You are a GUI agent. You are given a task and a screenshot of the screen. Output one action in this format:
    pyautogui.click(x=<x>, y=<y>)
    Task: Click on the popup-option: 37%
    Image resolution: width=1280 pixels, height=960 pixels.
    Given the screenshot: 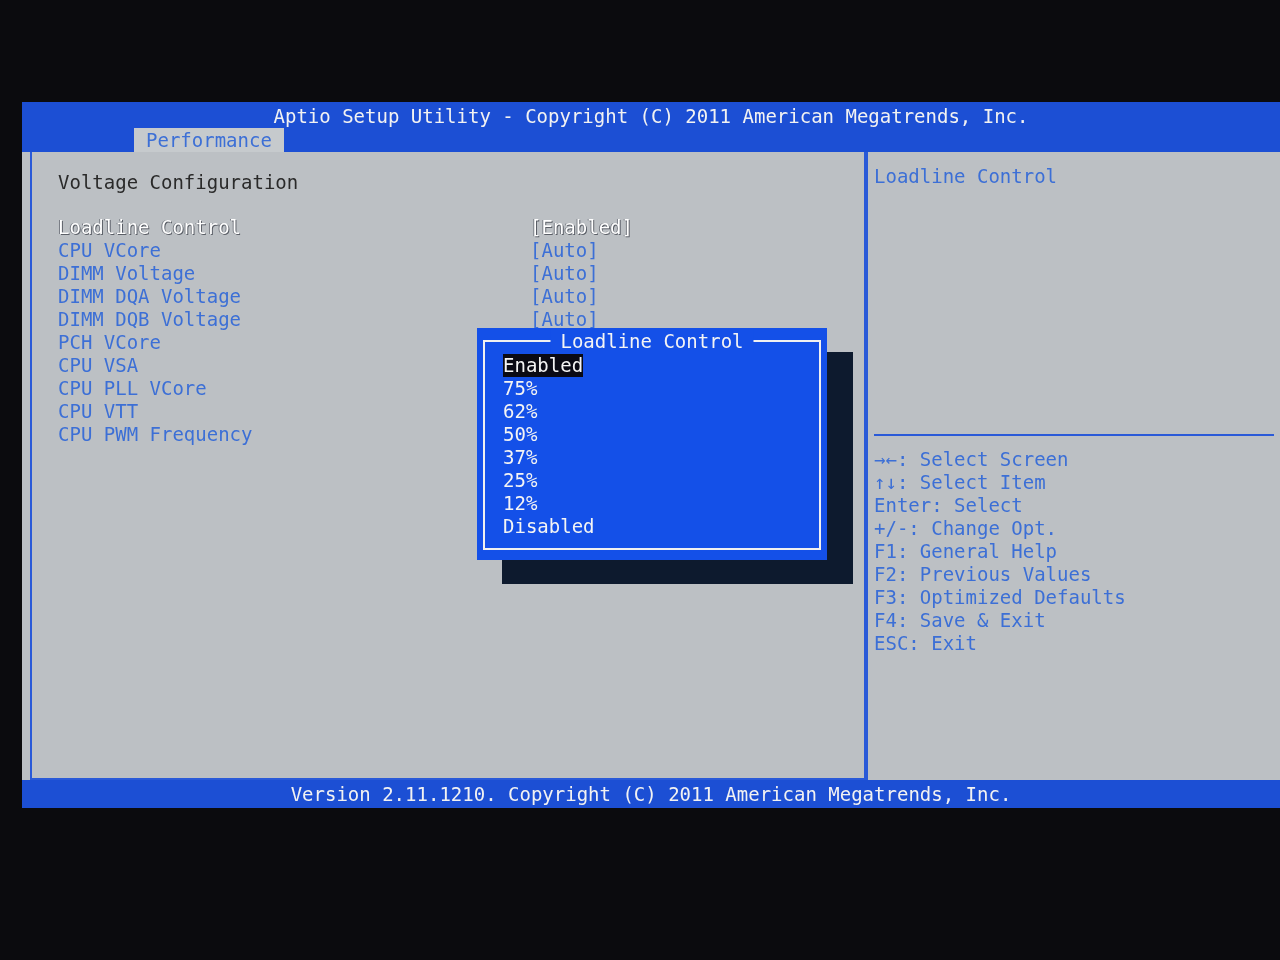 What is the action you would take?
    pyautogui.click(x=520, y=457)
    